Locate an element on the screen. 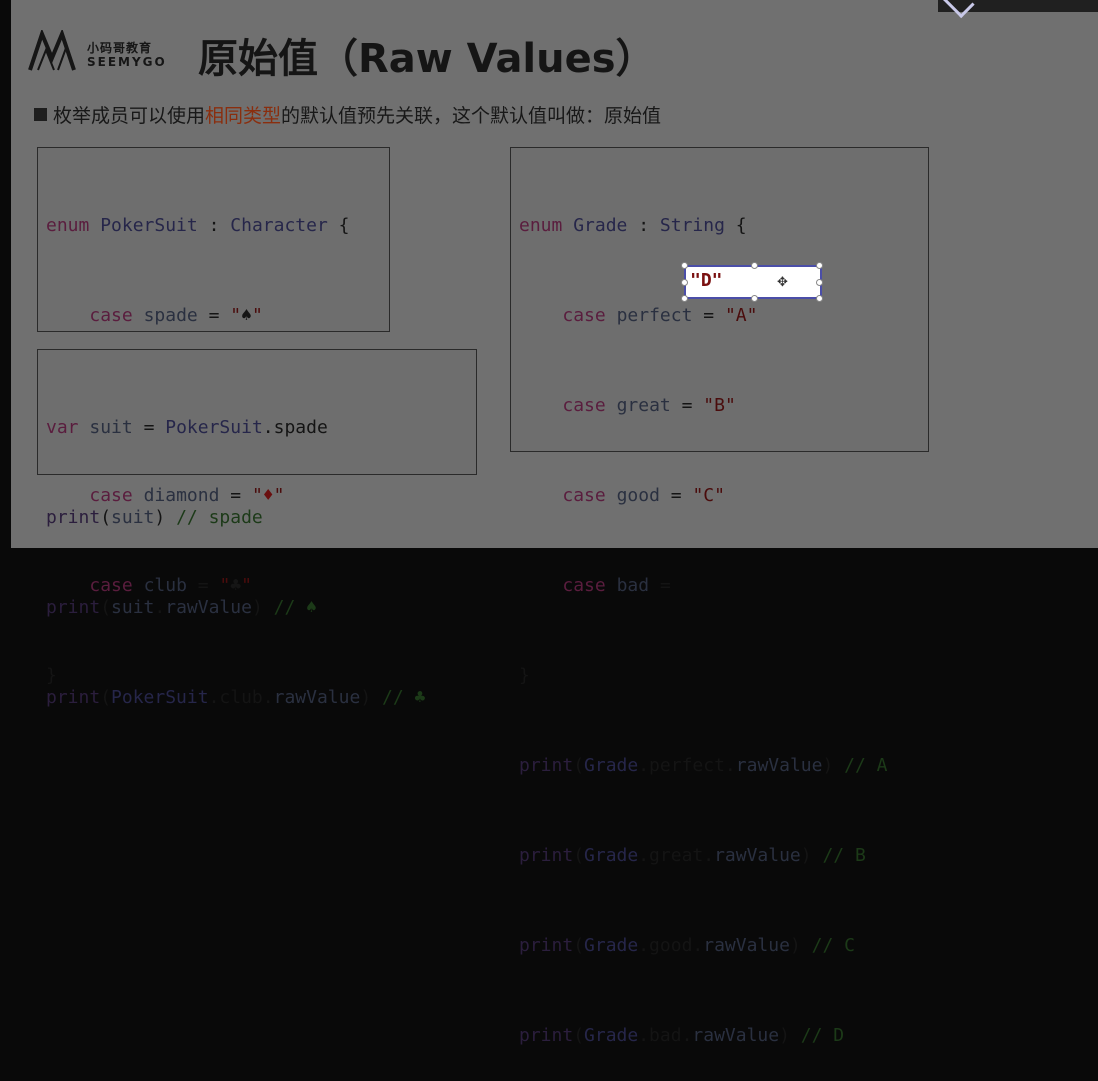 Image resolution: width=1098 pixels, height=1081 pixels. code-member: .spade is located at coordinates (295, 427).